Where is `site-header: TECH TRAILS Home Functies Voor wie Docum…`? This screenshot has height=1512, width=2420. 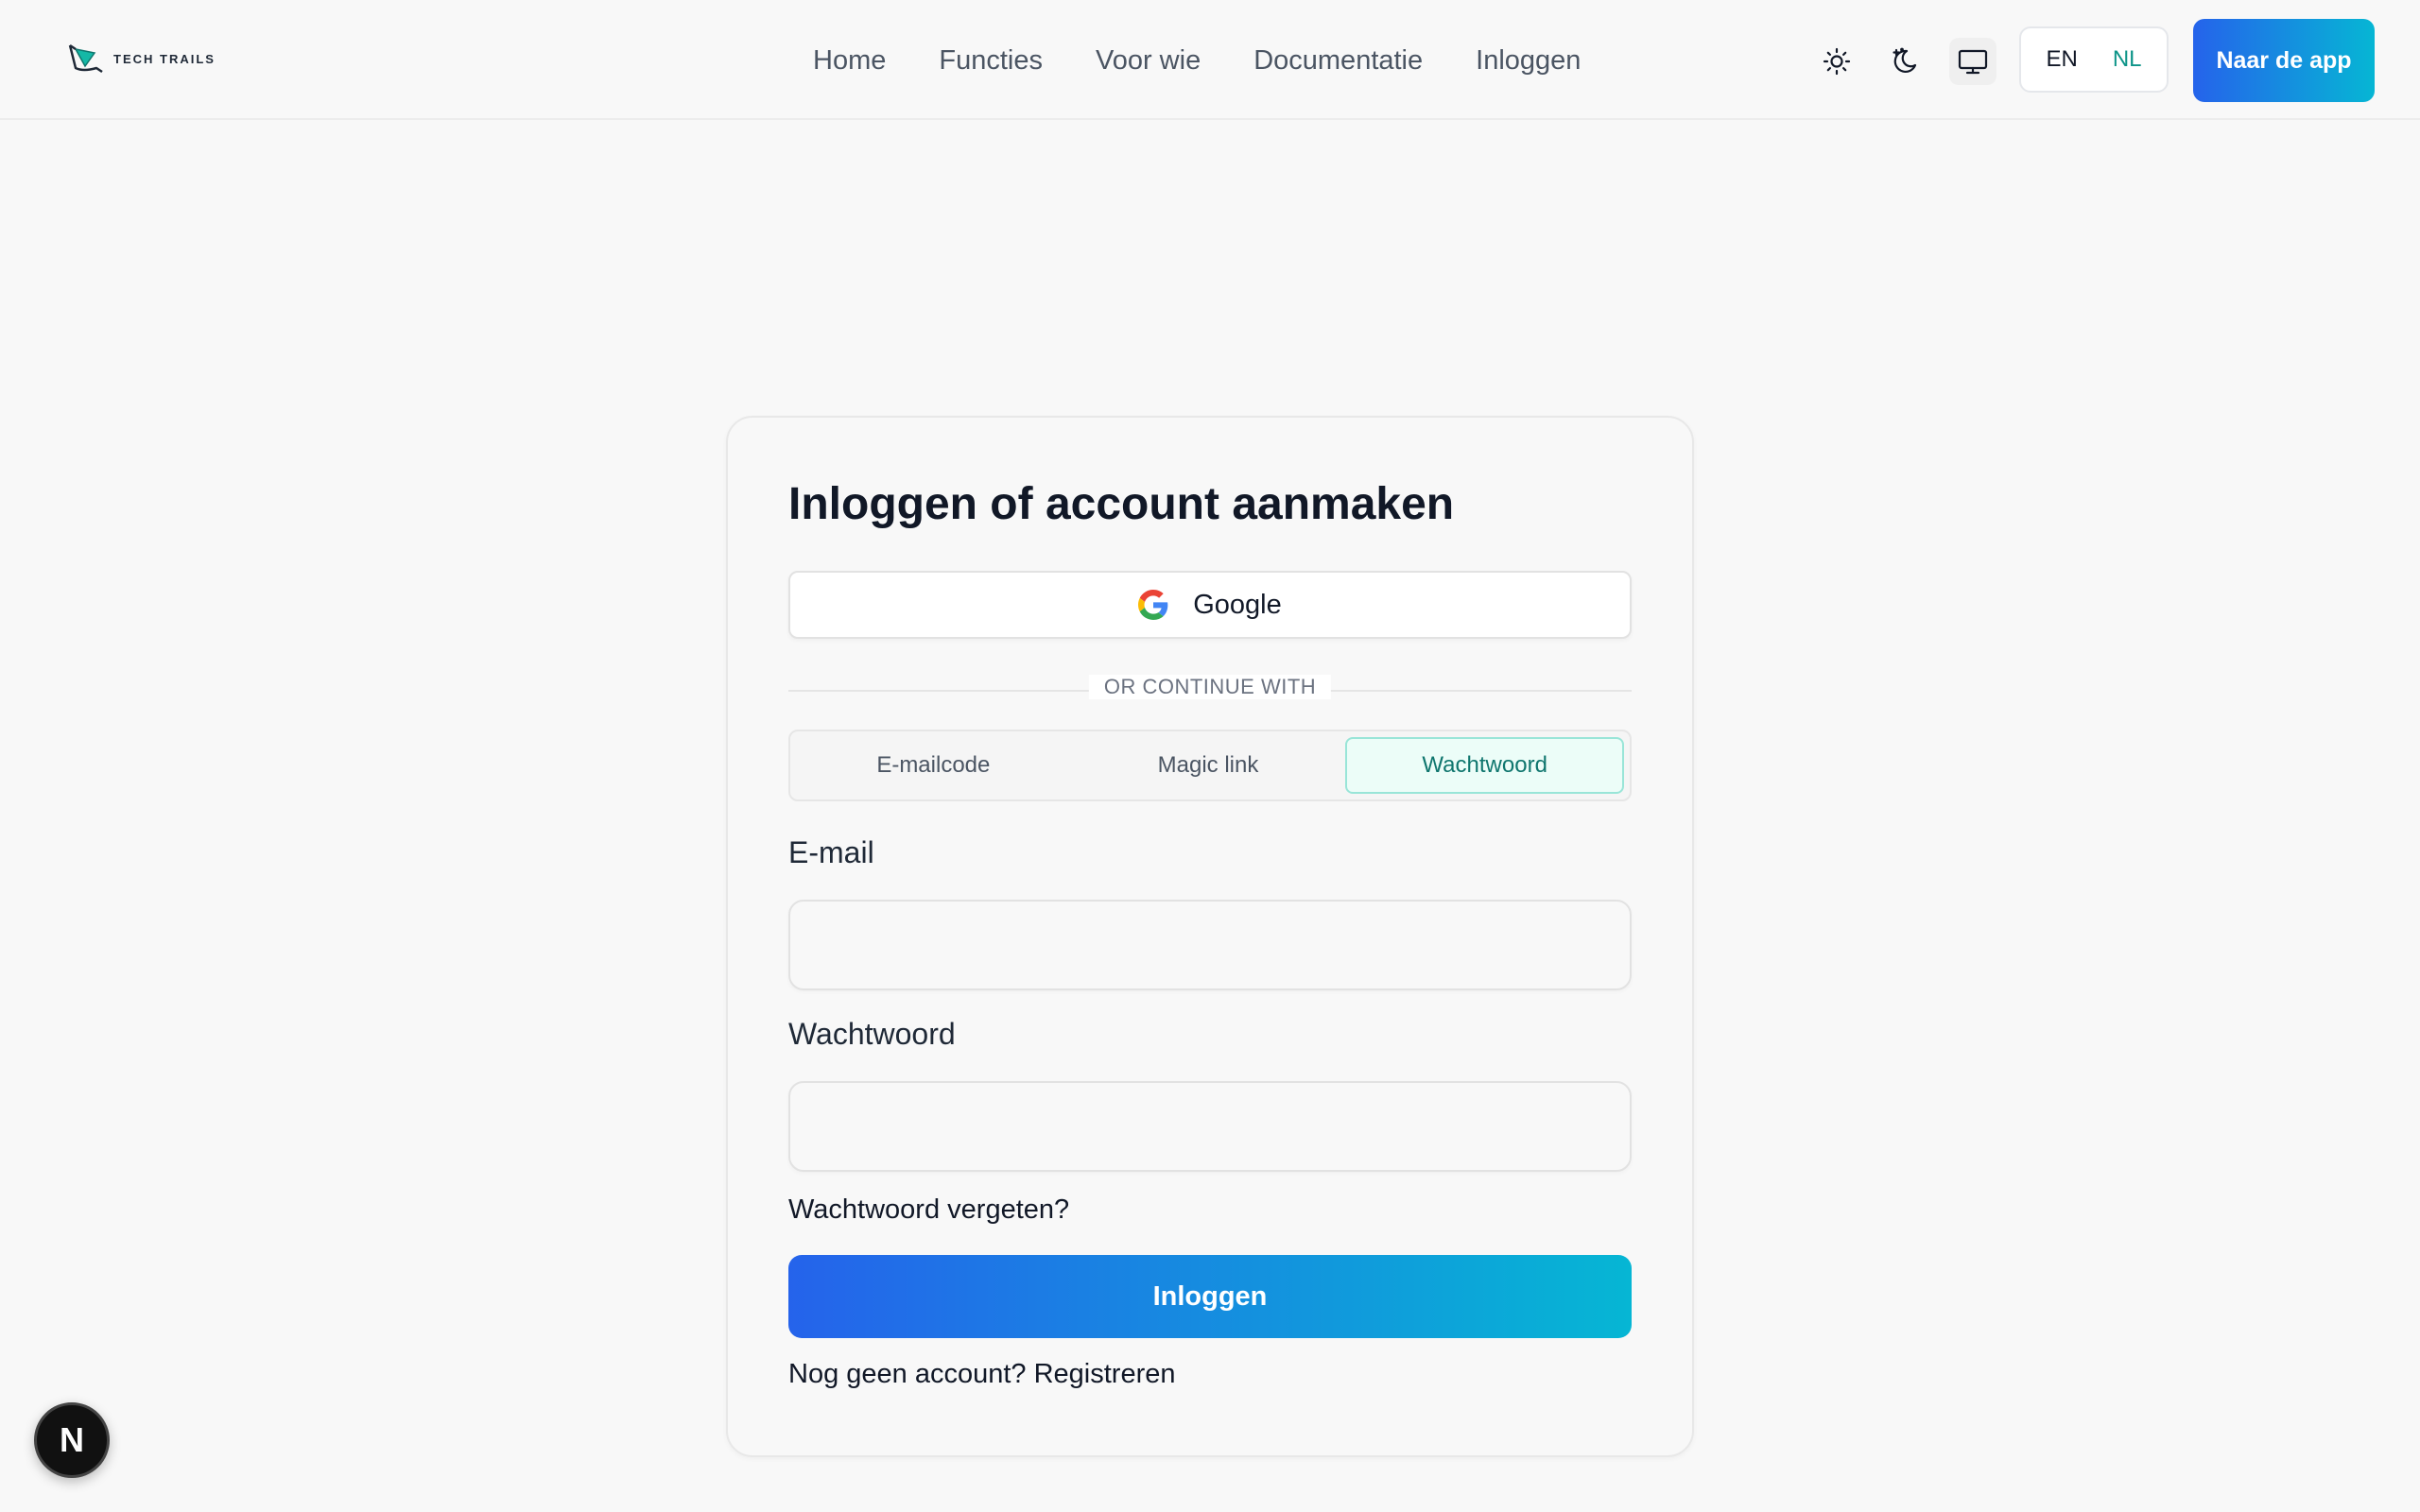 site-header: TECH TRAILS Home Functies Voor wie Docum… is located at coordinates (1210, 60).